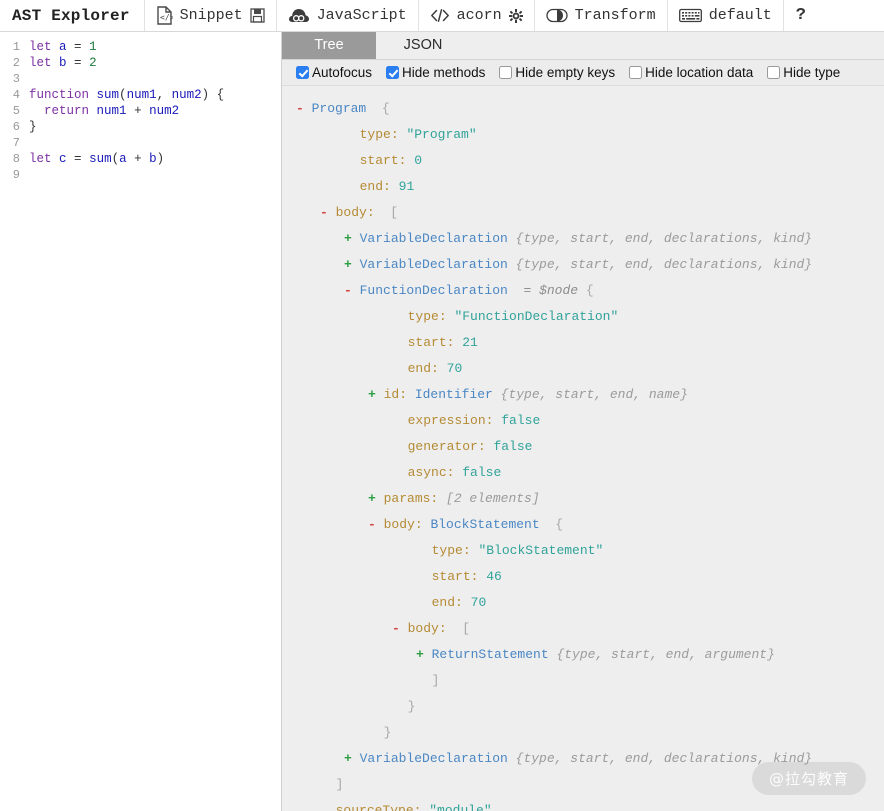  I want to click on option-autofocus: Autofocus, so click(334, 72).